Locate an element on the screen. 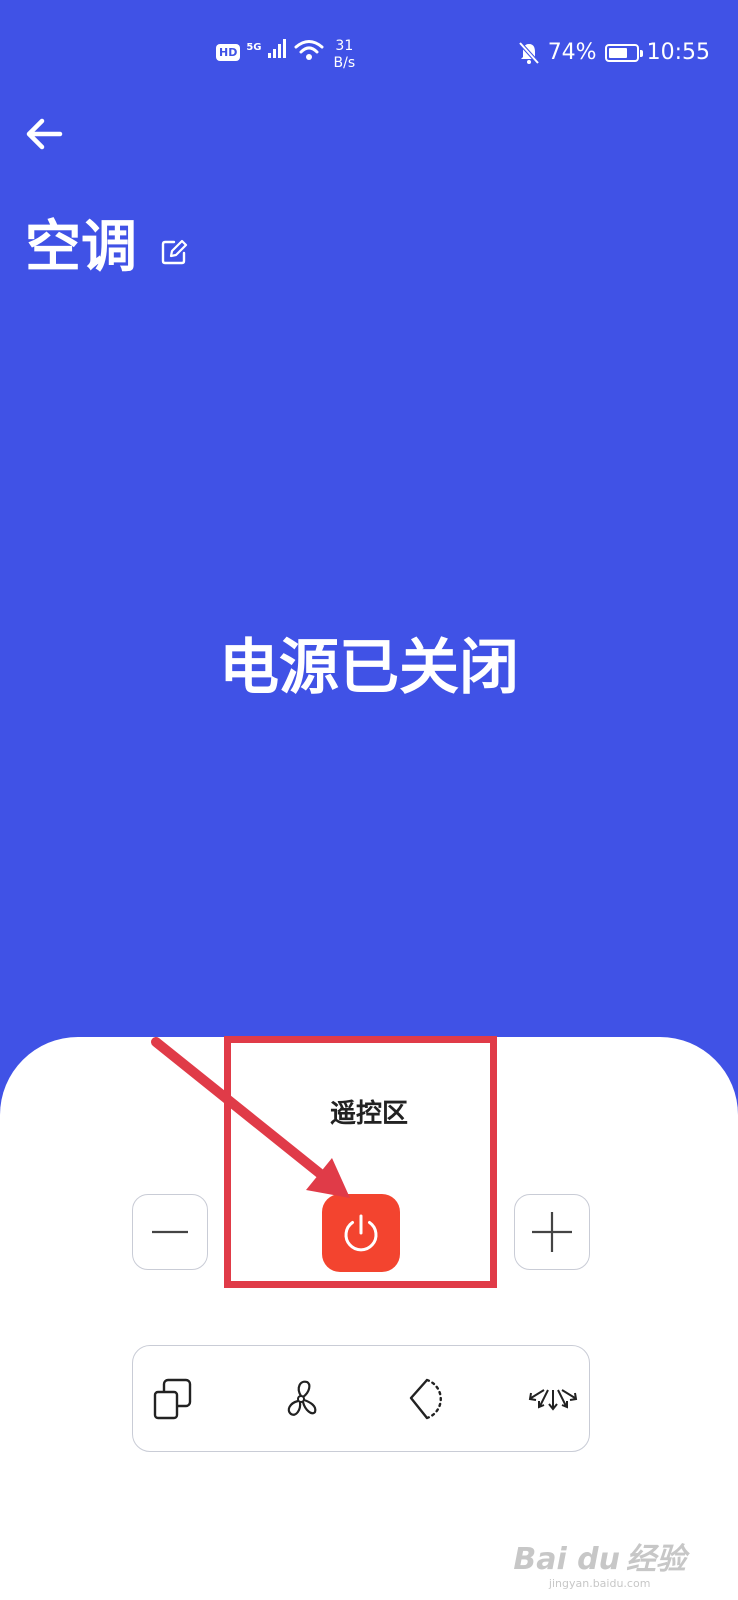  clock: 10:55 is located at coordinates (678, 52).